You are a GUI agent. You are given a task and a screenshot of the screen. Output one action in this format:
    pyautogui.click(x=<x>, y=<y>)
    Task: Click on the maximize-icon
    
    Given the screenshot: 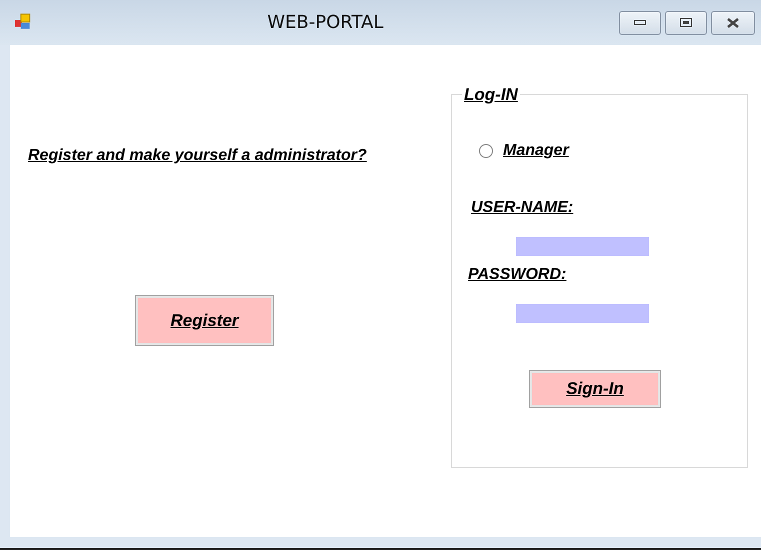 What is the action you would take?
    pyautogui.click(x=686, y=23)
    